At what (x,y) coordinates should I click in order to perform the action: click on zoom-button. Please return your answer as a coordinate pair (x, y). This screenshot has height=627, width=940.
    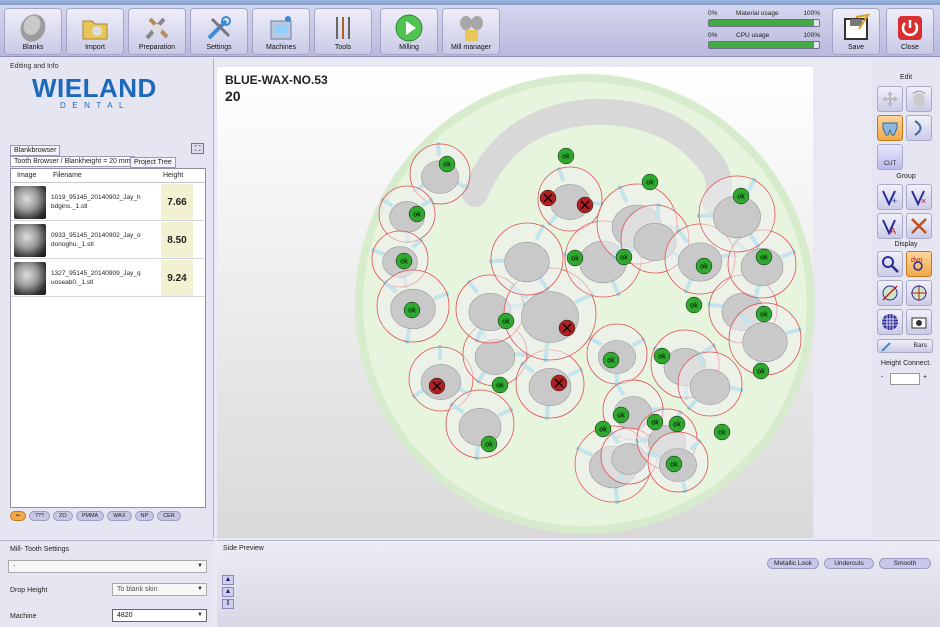
    Looking at the image, I should click on (890, 264).